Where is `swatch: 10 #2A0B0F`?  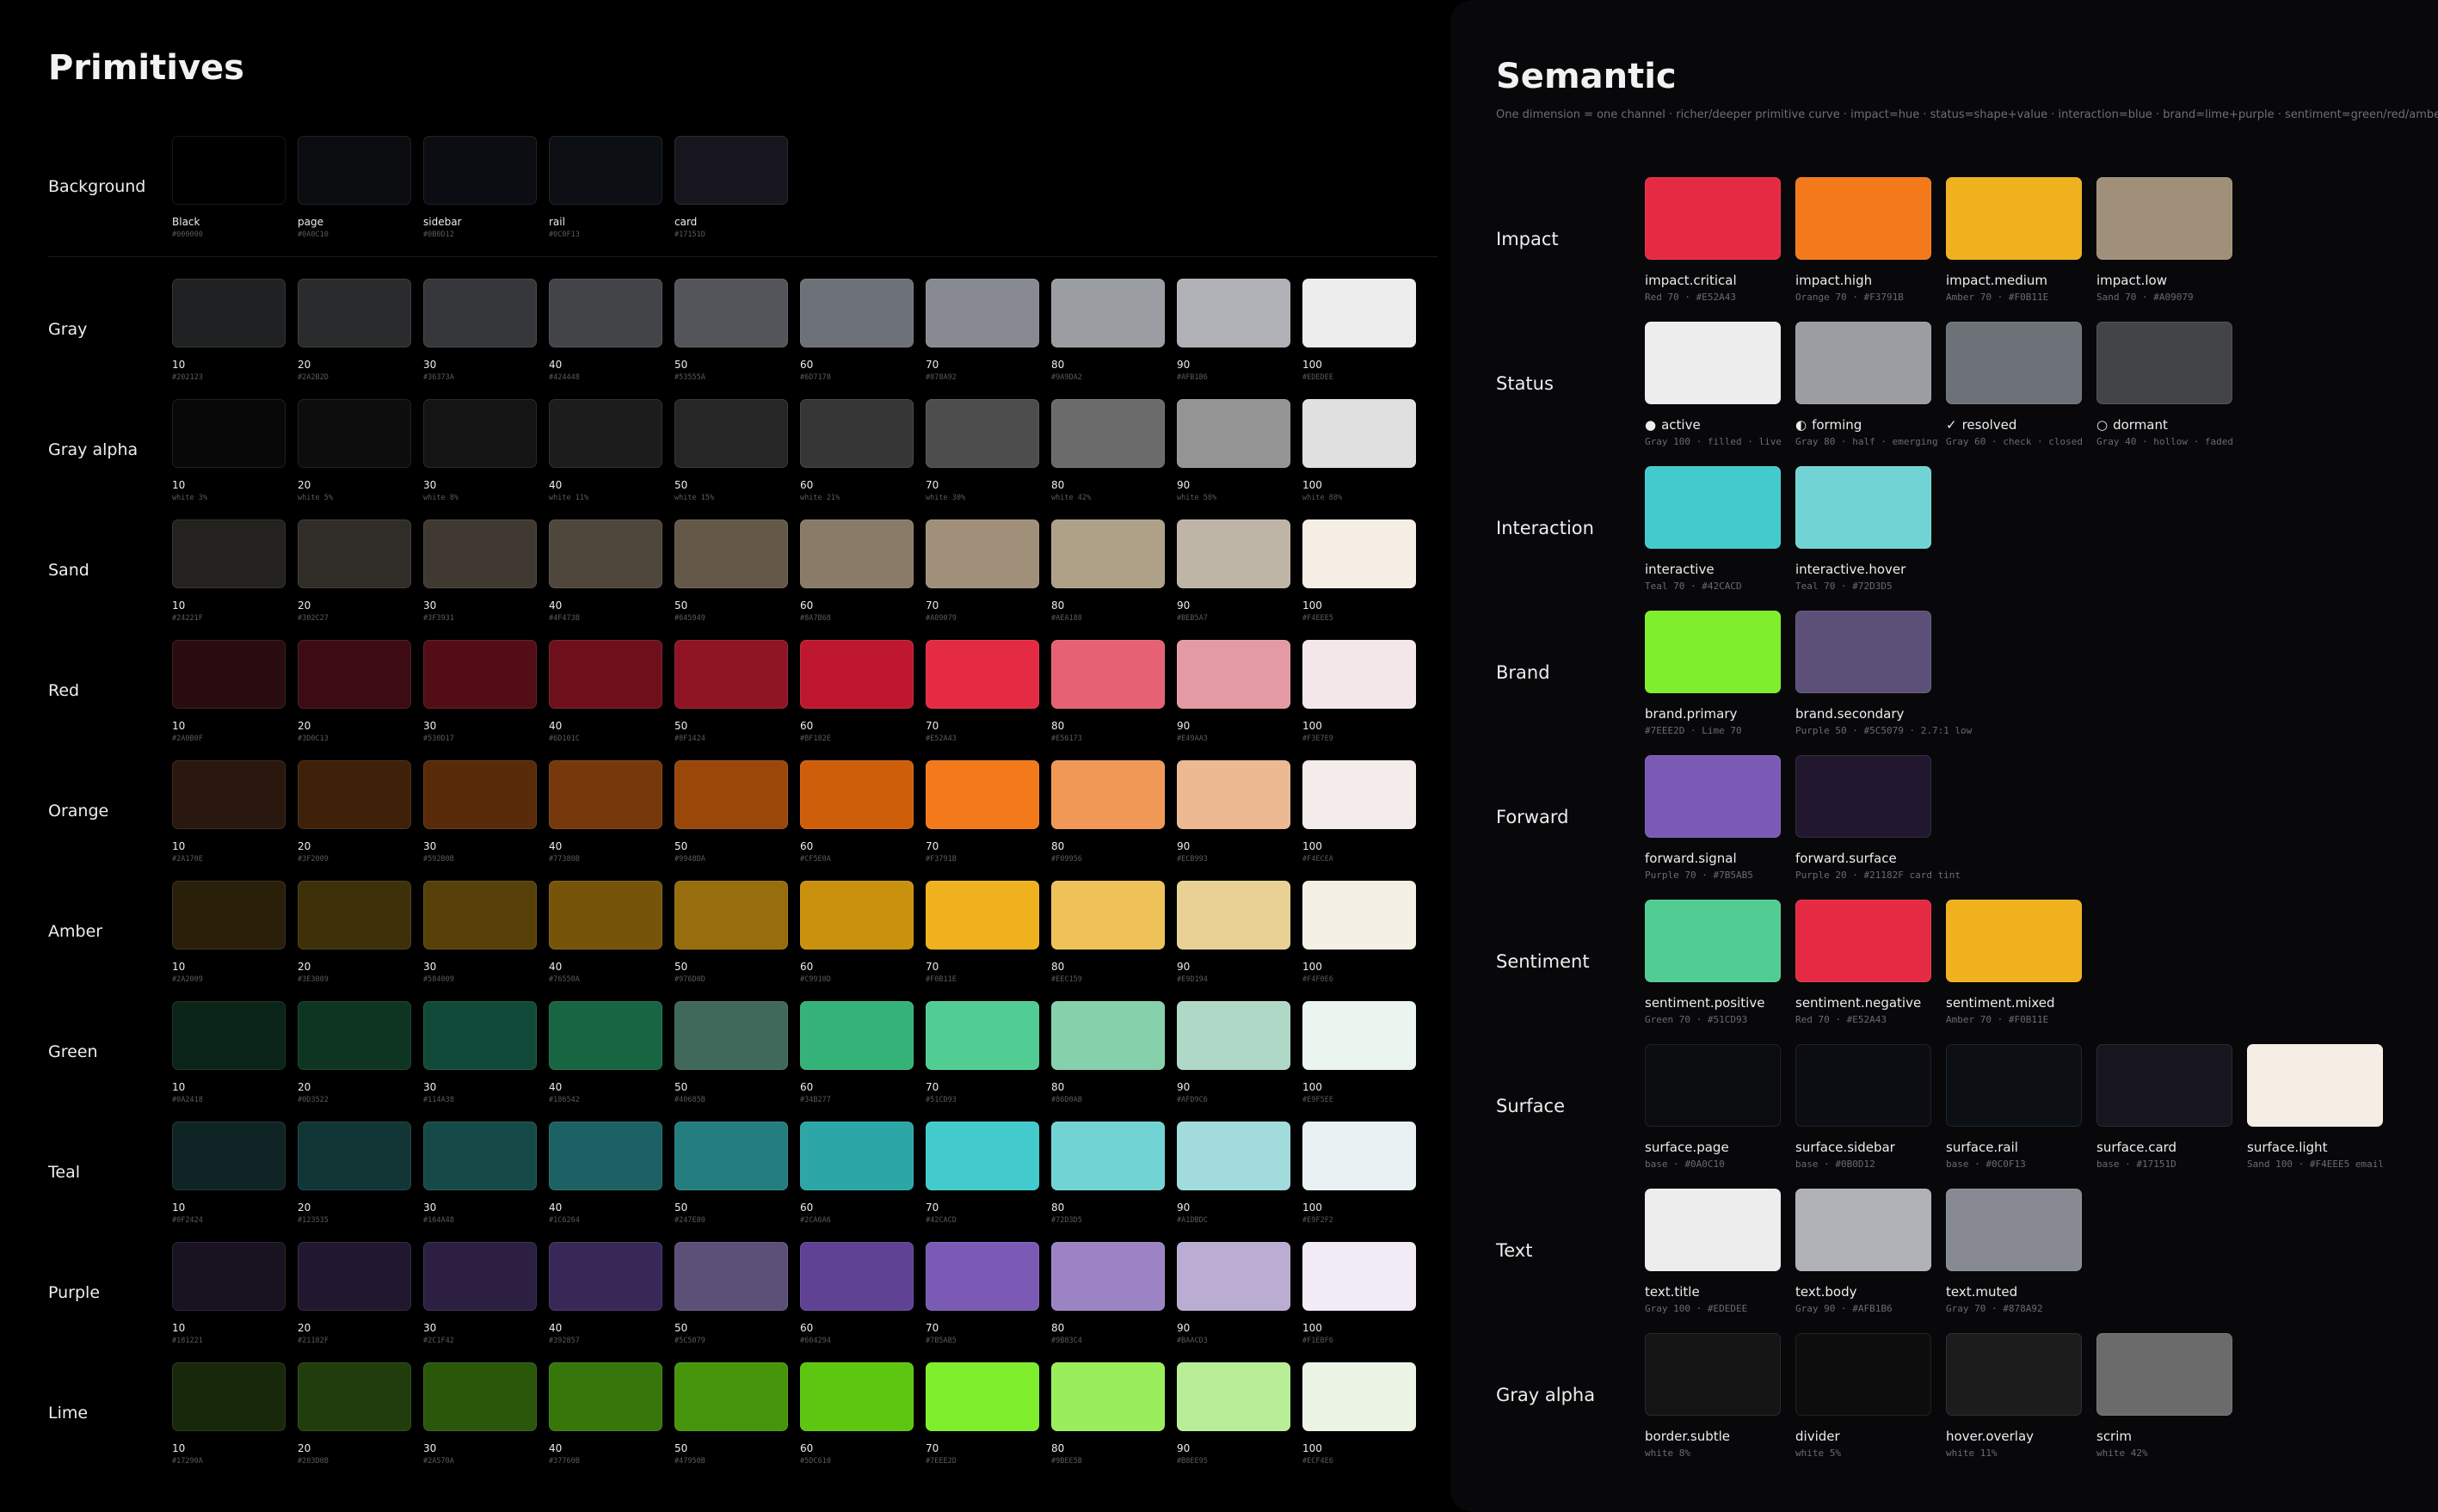 swatch: 10 #2A0B0F is located at coordinates (229, 691).